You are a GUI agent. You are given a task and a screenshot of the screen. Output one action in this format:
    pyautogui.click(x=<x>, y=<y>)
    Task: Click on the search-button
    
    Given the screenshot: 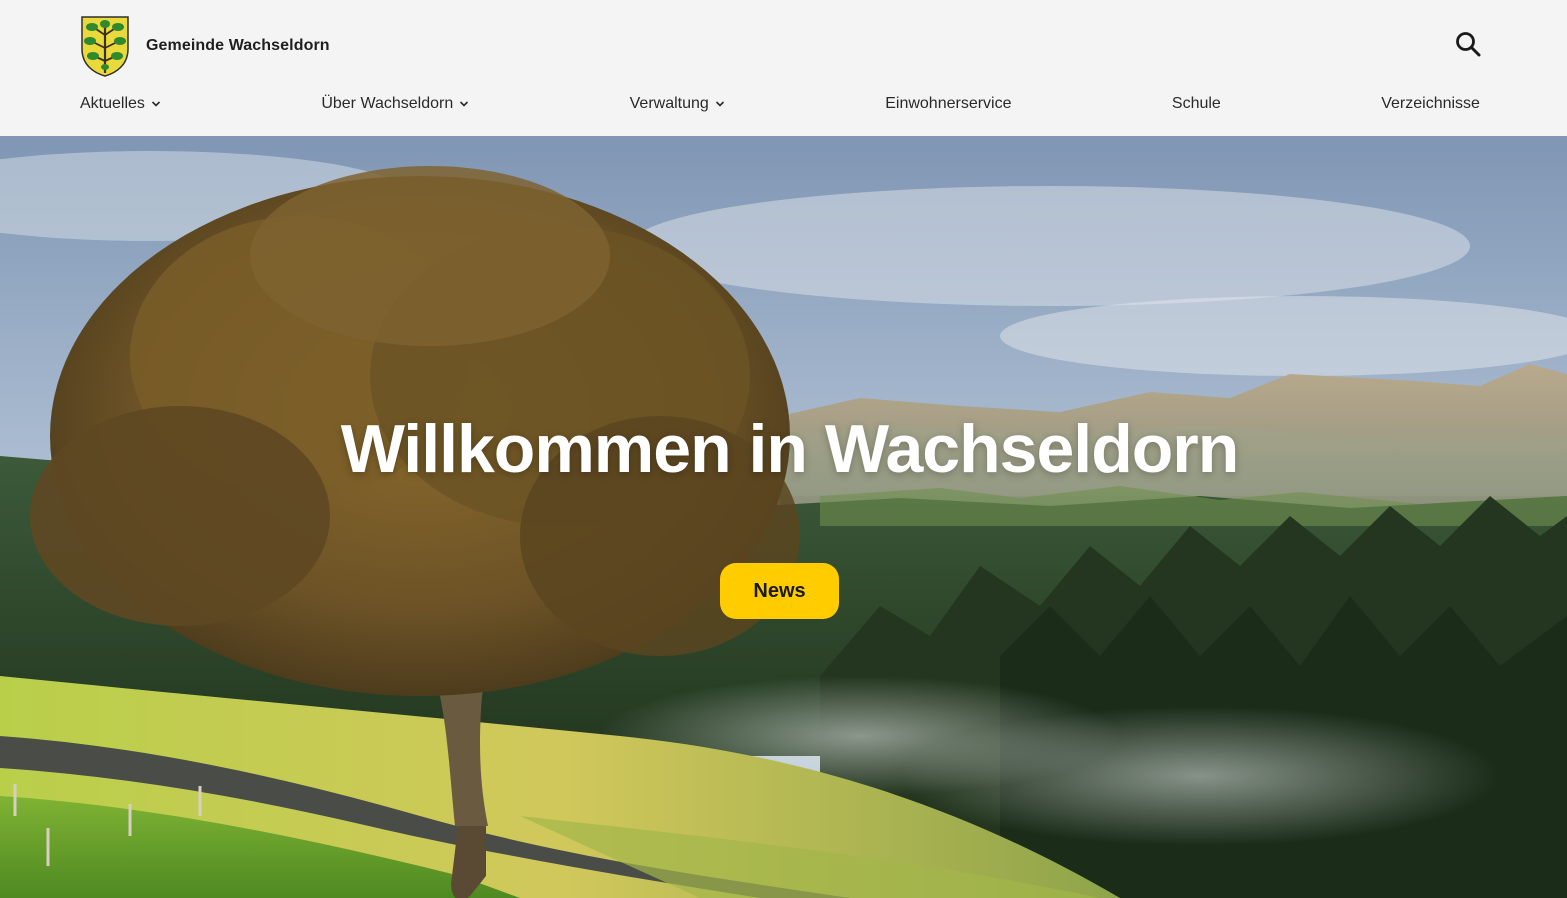 What is the action you would take?
    pyautogui.click(x=1468, y=46)
    